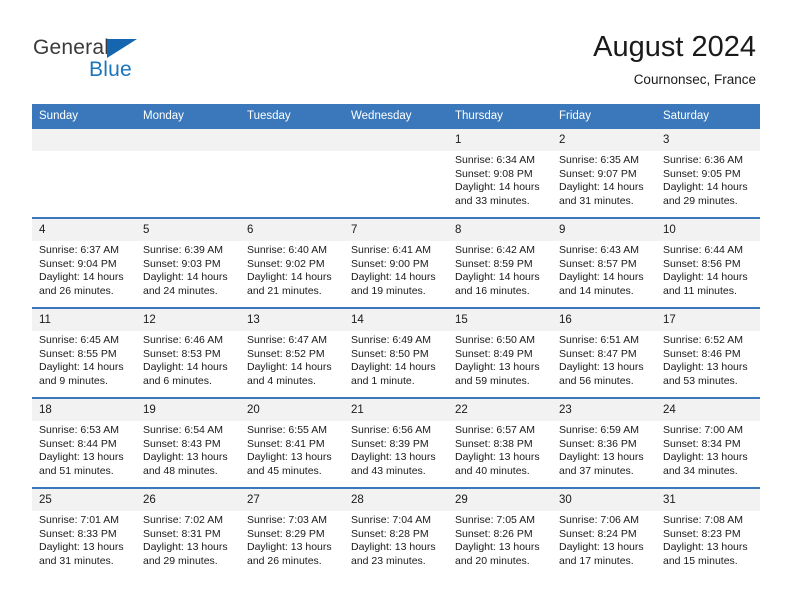  Describe the element at coordinates (700, 560) in the screenshot. I see `daylight-line2: and 15 minutes.` at that location.